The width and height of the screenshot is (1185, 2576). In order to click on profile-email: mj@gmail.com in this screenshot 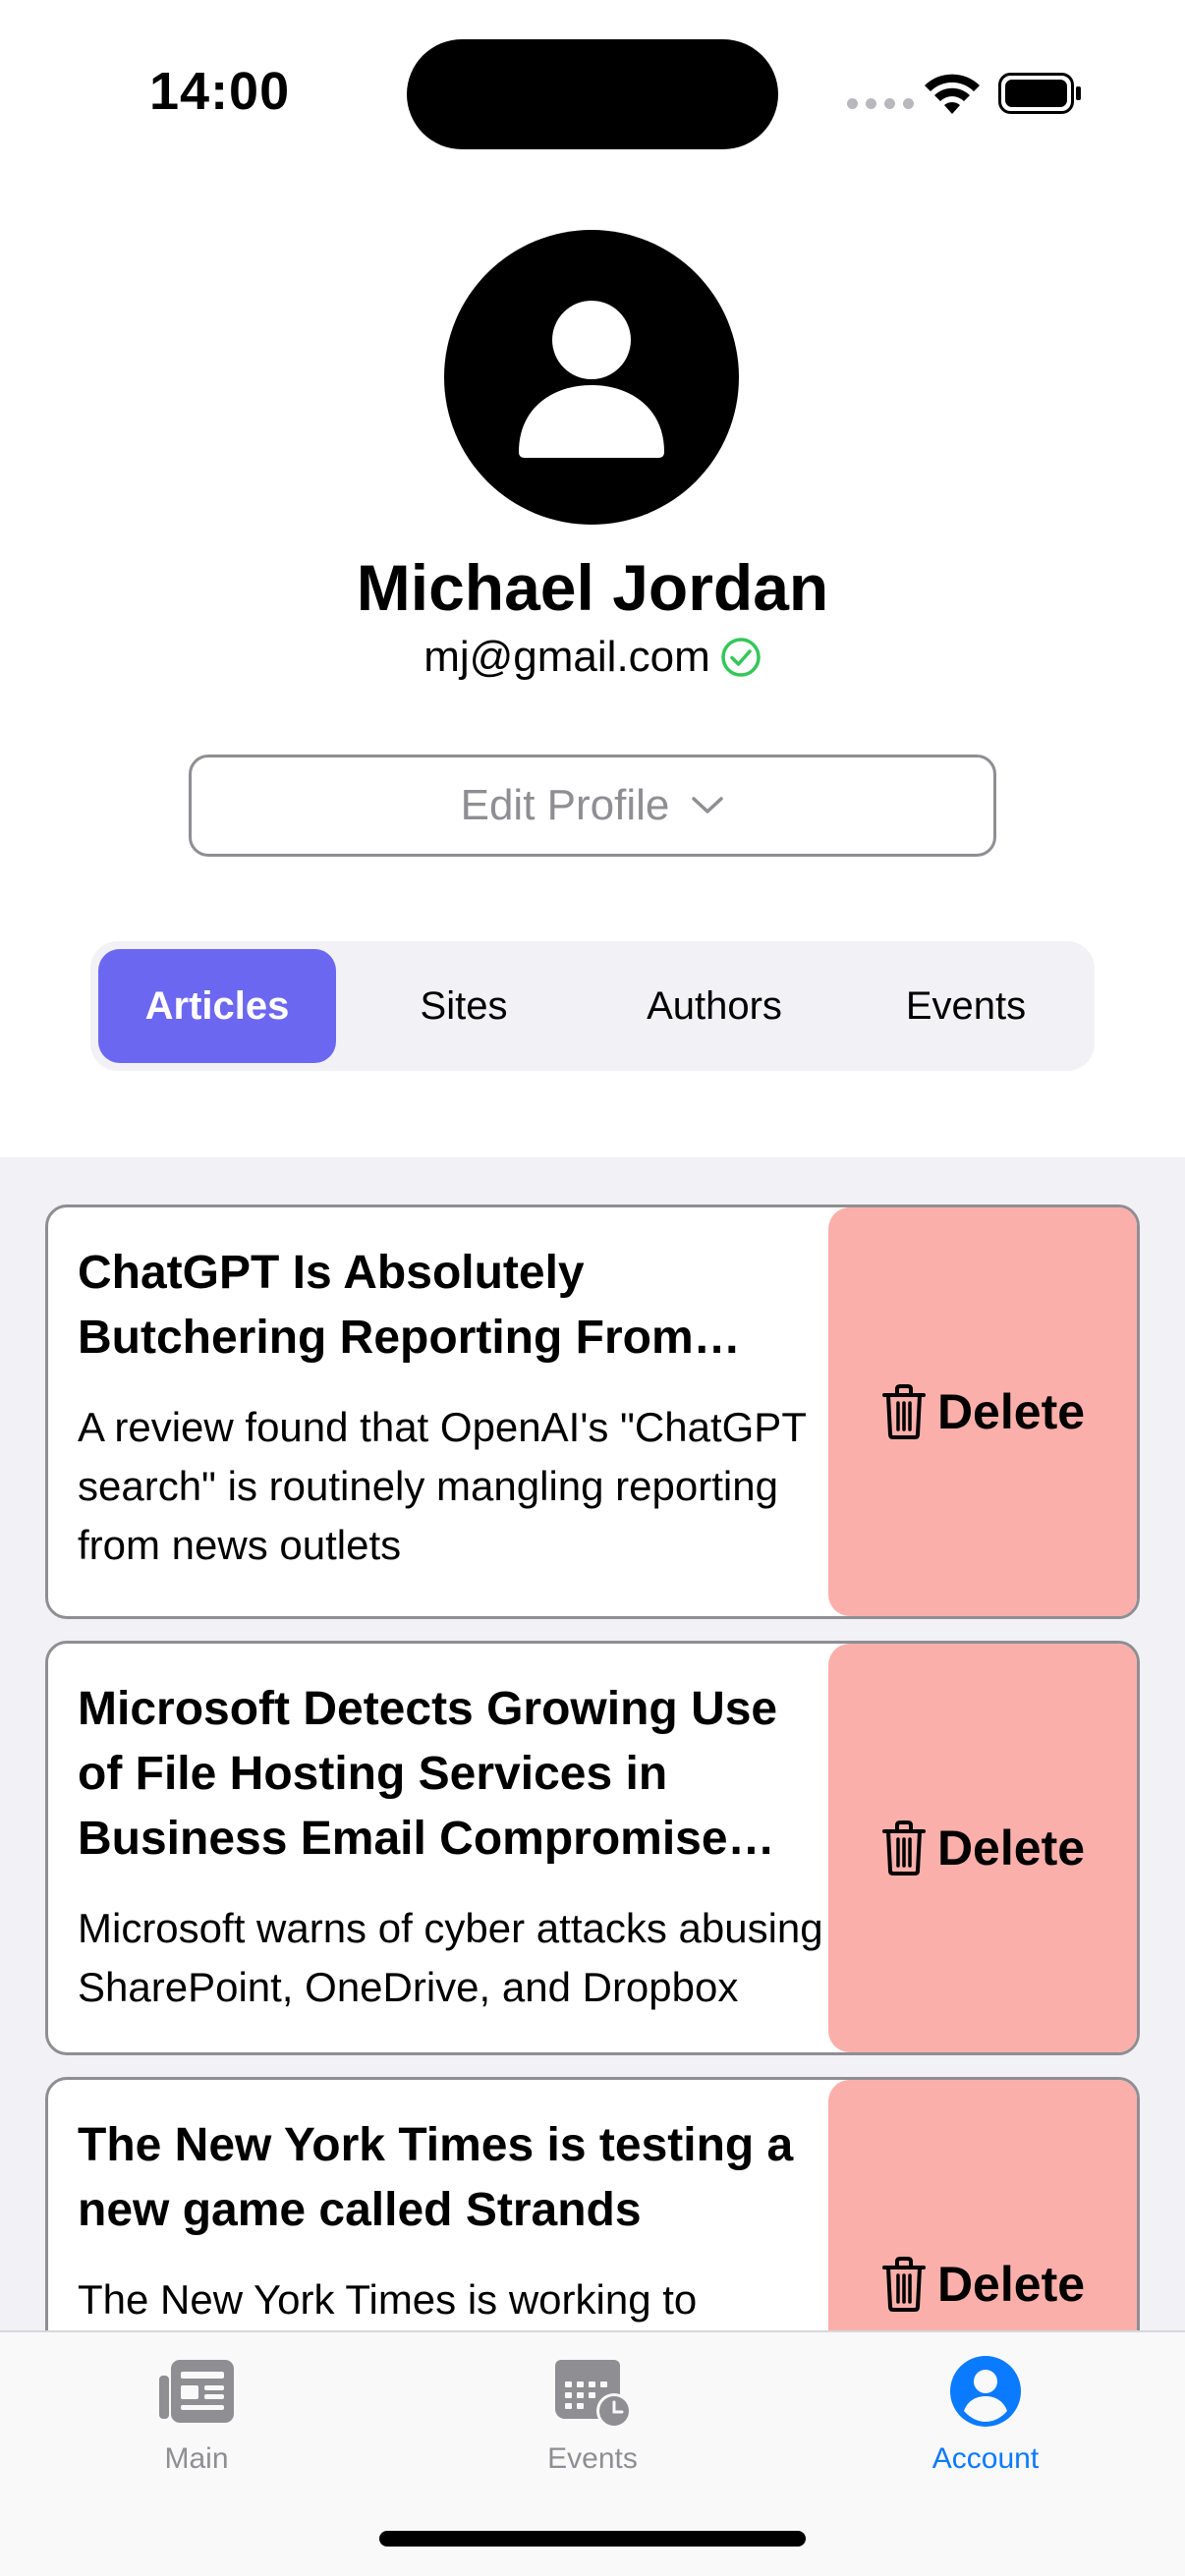, I will do `click(567, 657)`.